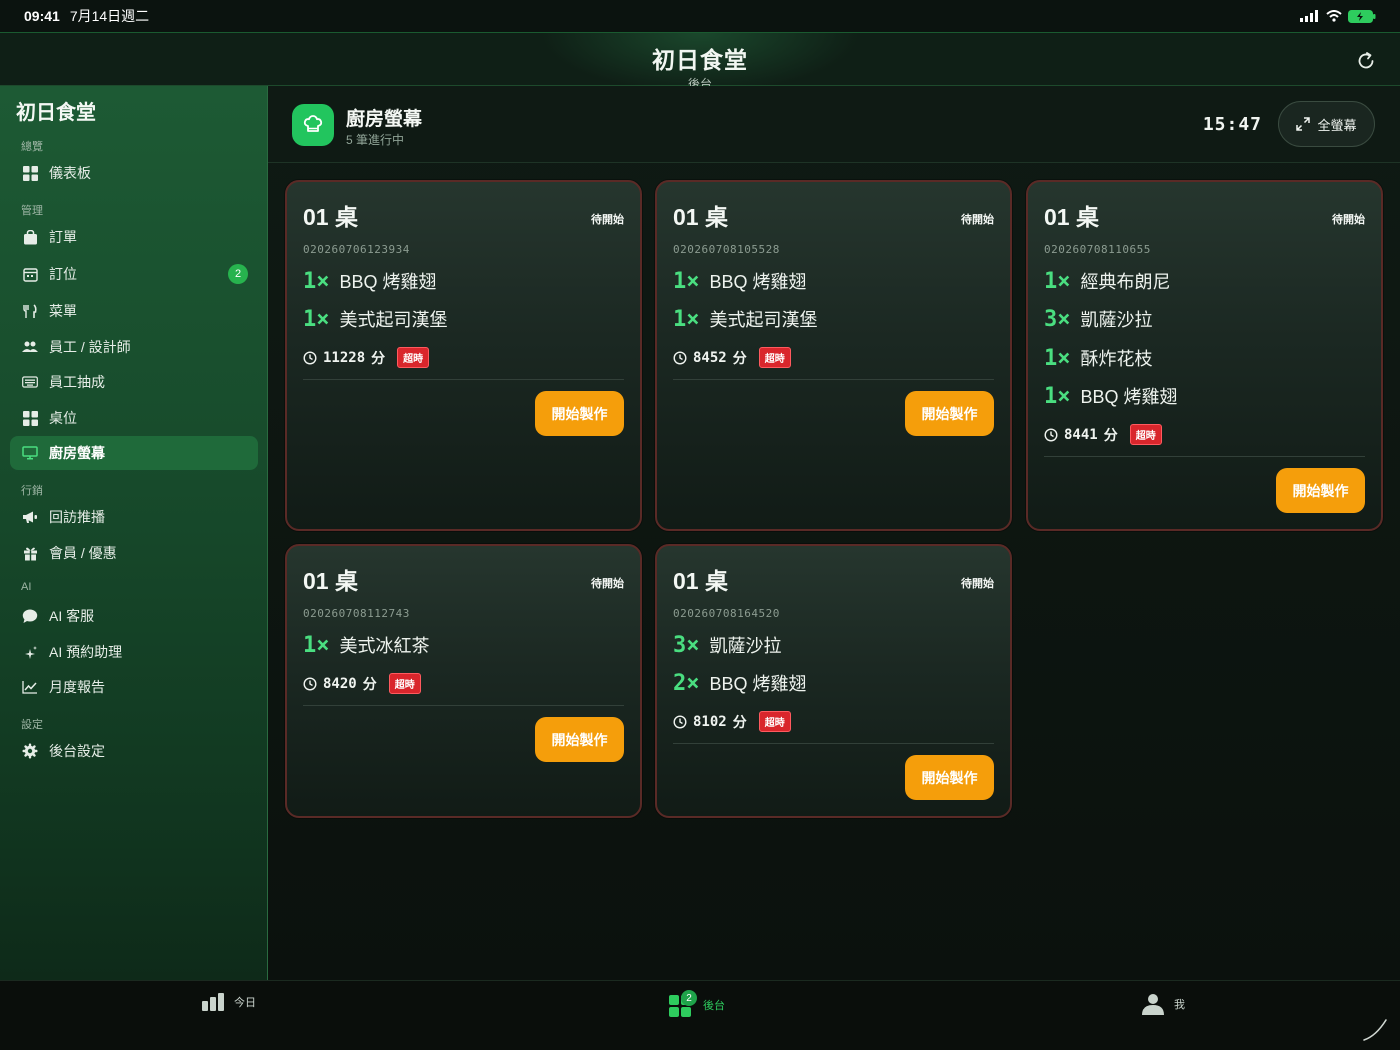 This screenshot has height=1050, width=1400. What do you see at coordinates (63, 237) in the screenshot?
I see `sidebar-item-label: 訂單` at bounding box center [63, 237].